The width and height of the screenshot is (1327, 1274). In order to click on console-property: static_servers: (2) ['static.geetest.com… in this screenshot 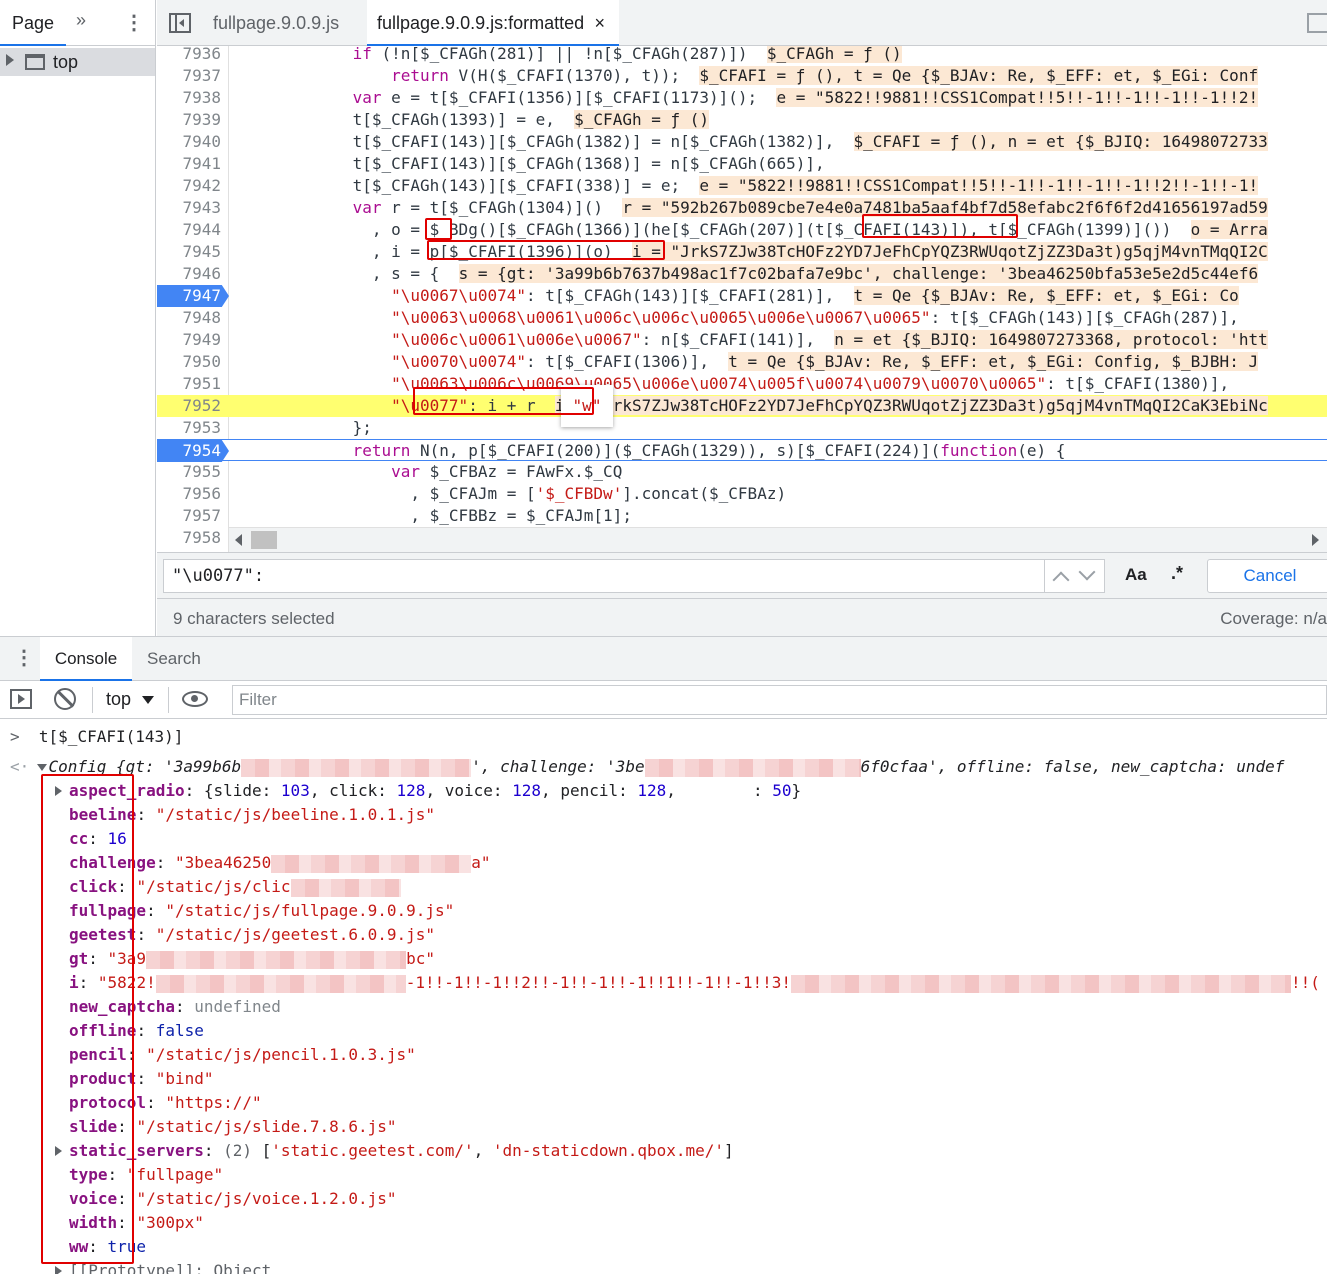, I will do `click(394, 1151)`.